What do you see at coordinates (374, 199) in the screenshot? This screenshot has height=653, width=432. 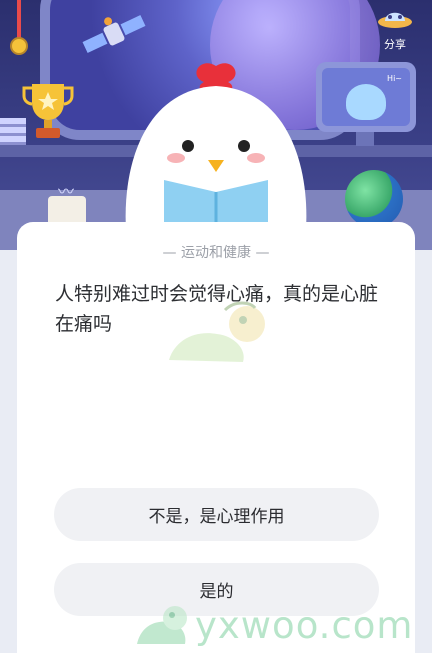 I see `globe-icon` at bounding box center [374, 199].